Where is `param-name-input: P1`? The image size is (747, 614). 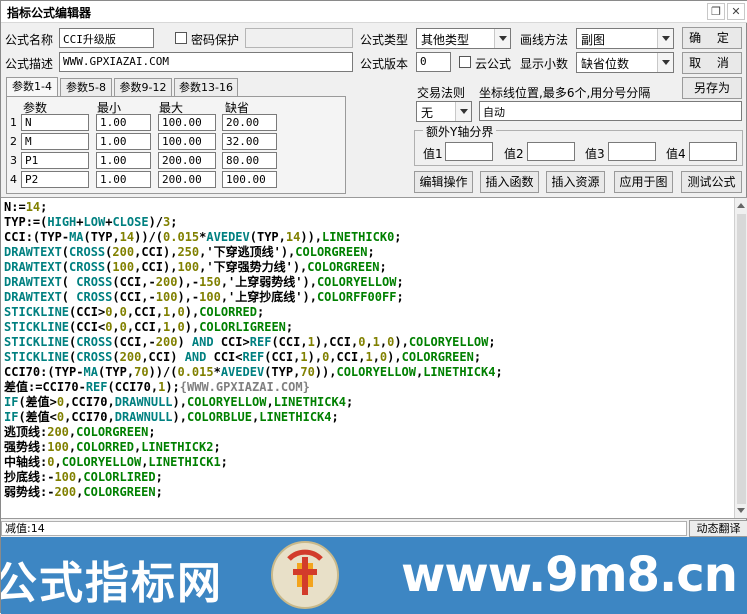
param-name-input: P1 is located at coordinates (55, 160).